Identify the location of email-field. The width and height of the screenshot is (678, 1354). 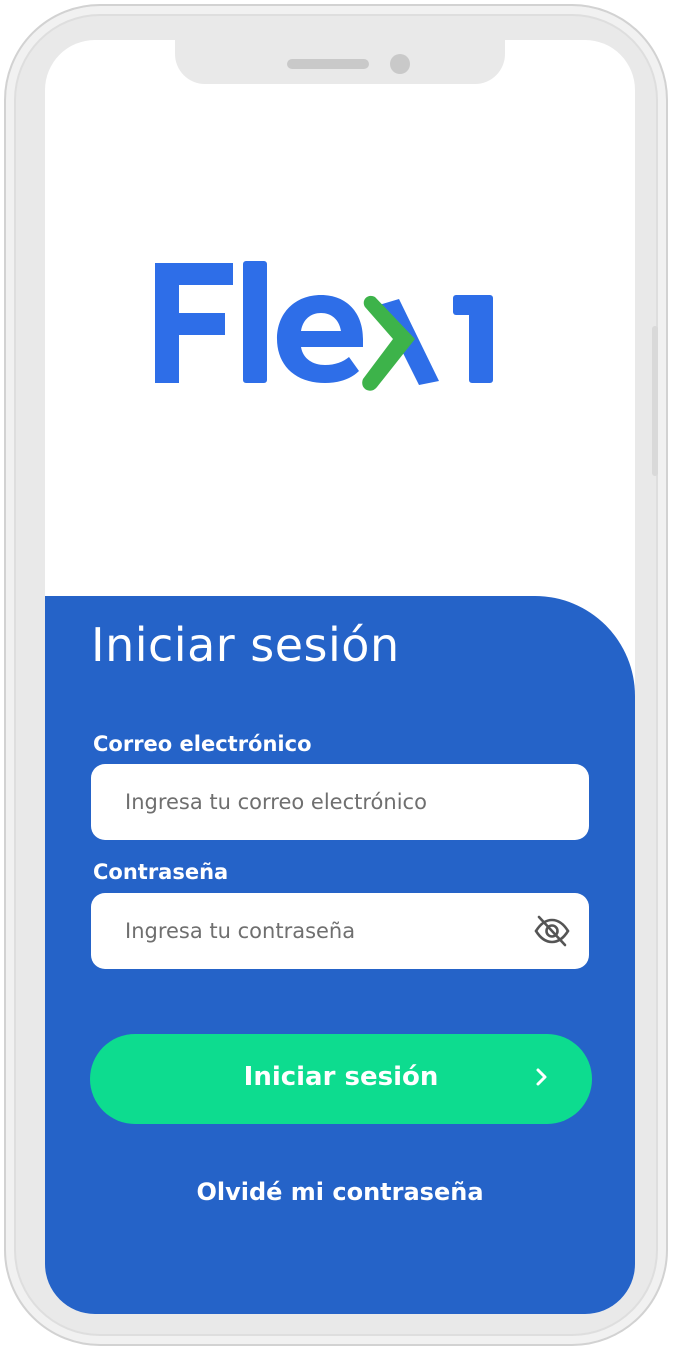
(340, 802).